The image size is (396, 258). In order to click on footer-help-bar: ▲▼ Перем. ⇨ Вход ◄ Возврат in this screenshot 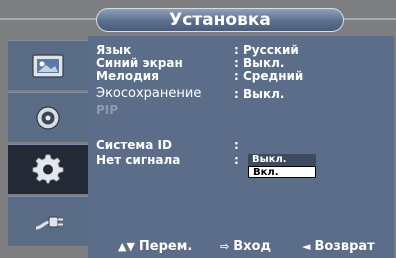, I will do `click(241, 247)`.